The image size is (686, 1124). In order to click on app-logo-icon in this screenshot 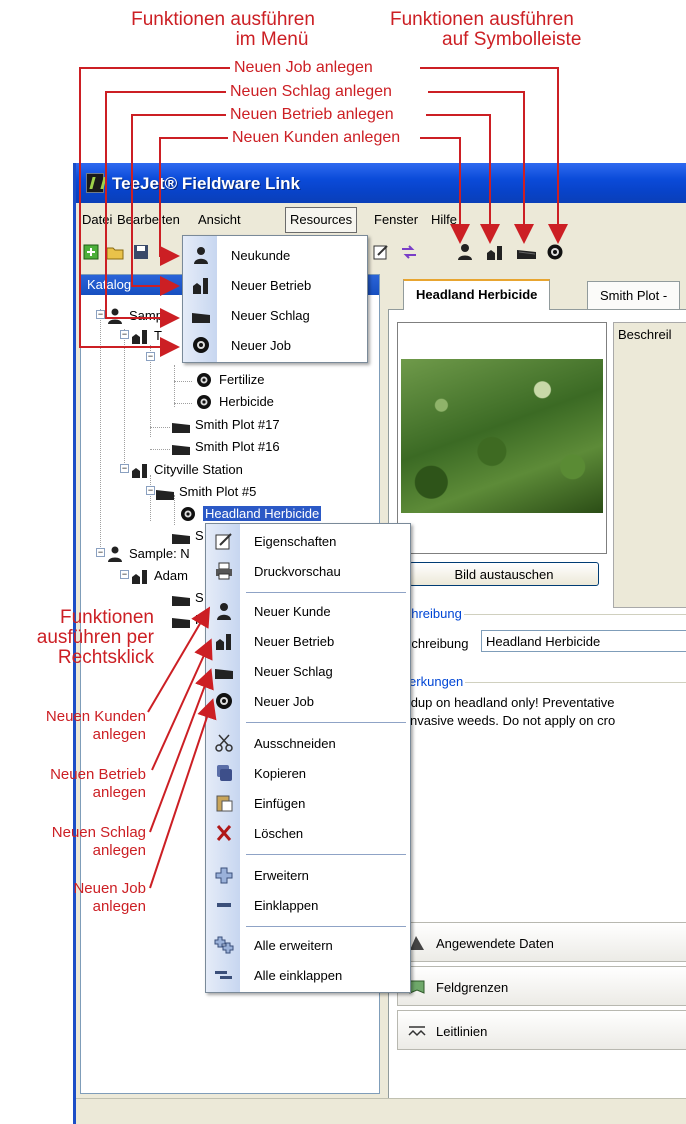, I will do `click(95, 183)`.